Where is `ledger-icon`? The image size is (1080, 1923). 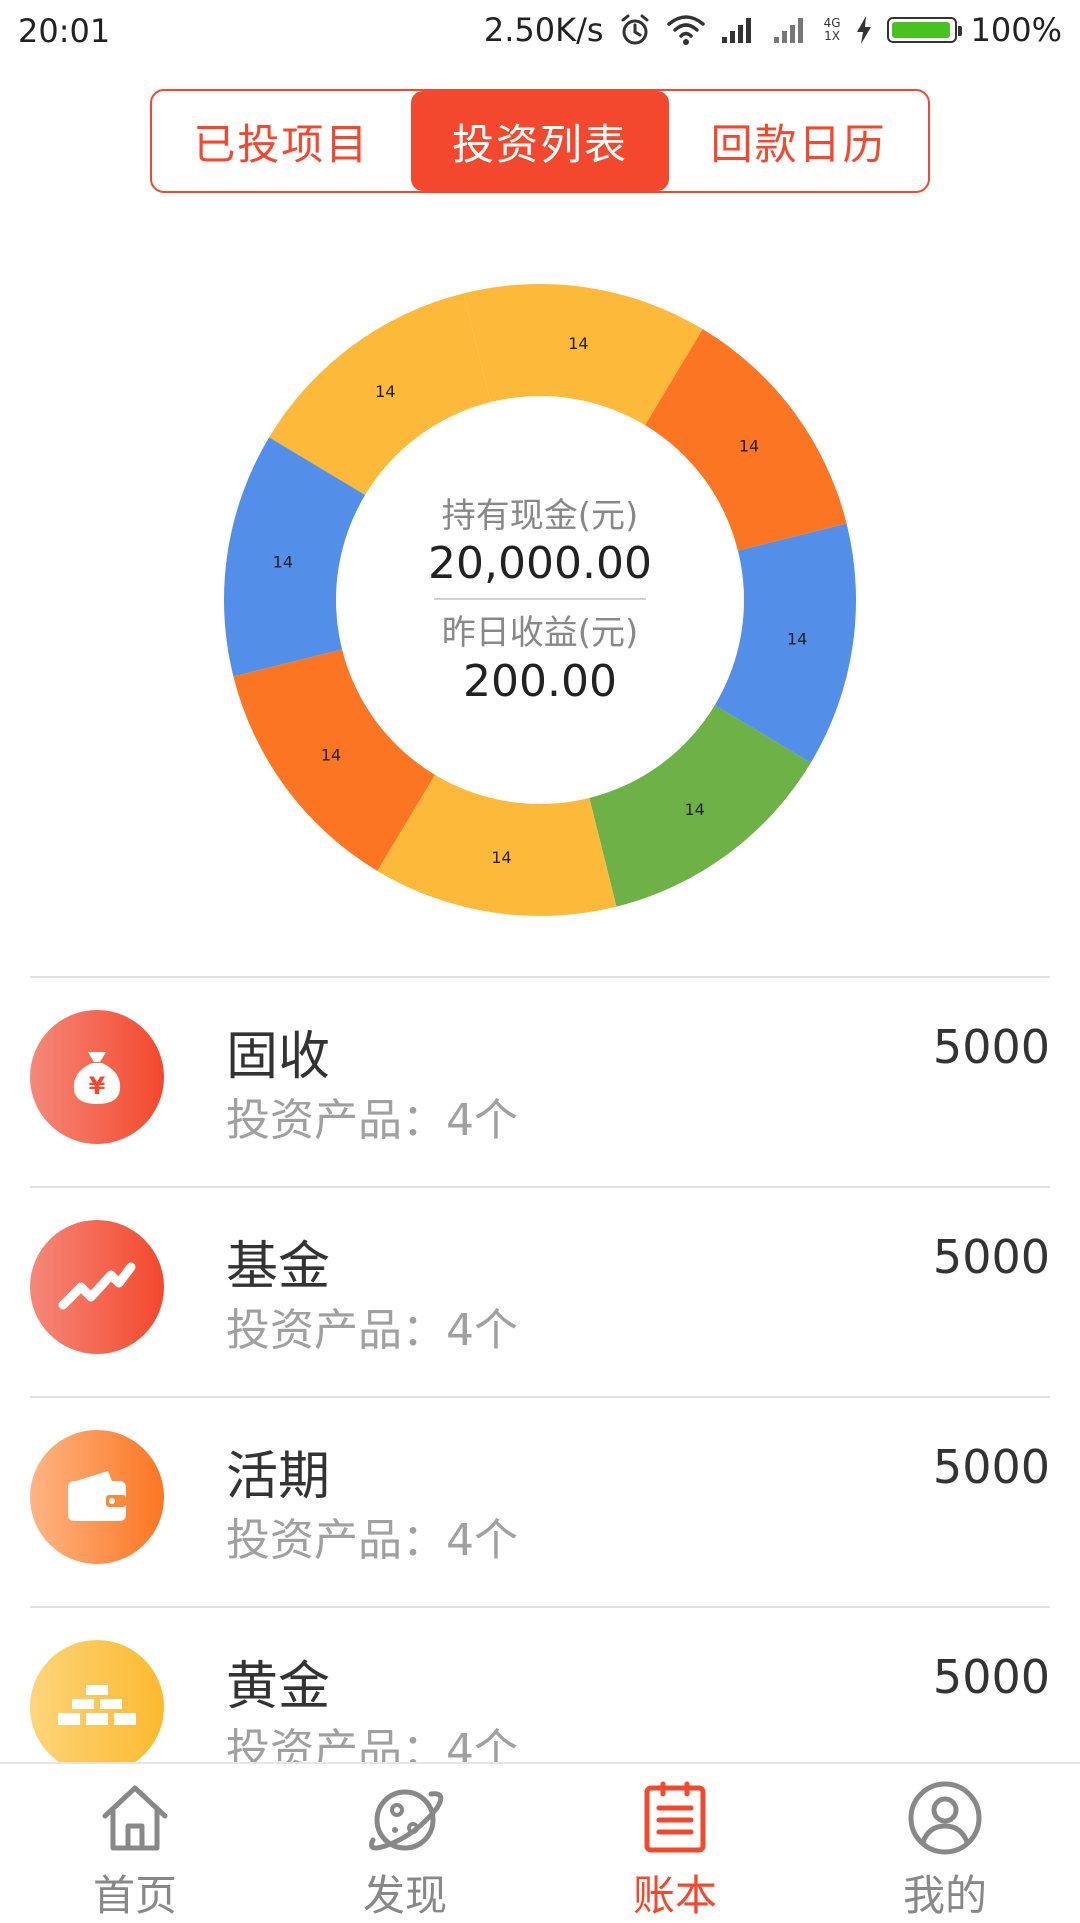
ledger-icon is located at coordinates (675, 1817).